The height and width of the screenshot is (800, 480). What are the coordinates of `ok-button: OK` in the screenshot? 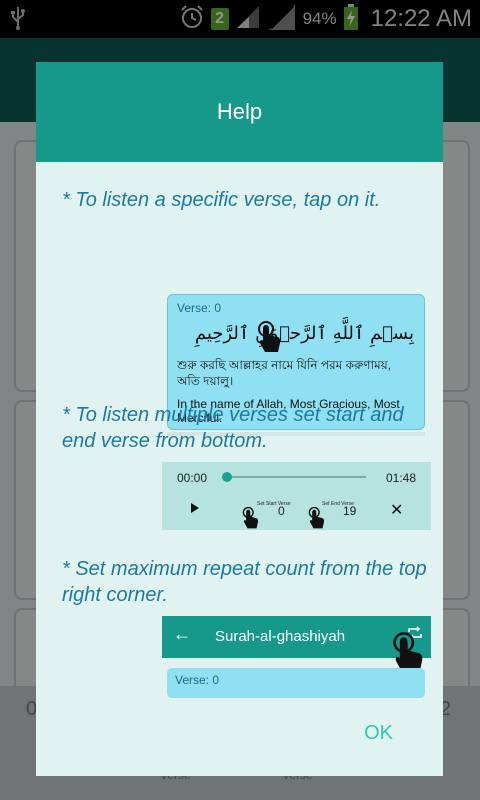 It's located at (378, 733).